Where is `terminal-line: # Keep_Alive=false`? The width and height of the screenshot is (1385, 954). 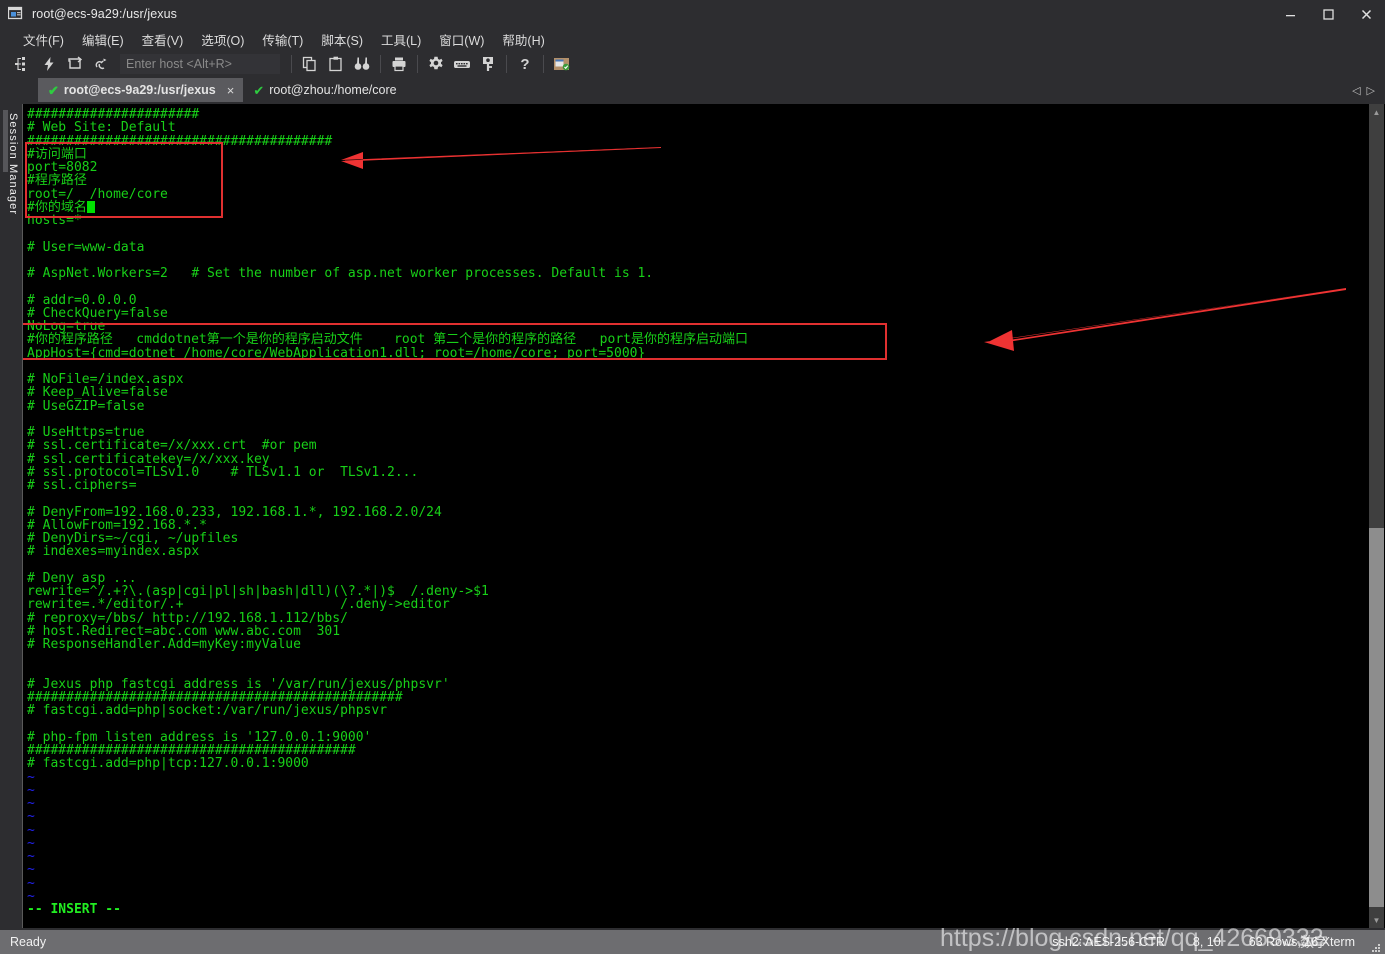 terminal-line: # Keep_Alive=false is located at coordinates (97, 393).